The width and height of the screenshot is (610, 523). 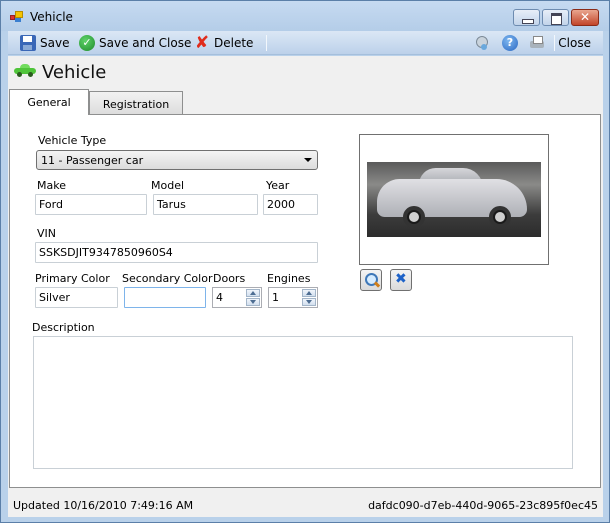 I want to click on page-title: Vehicle, so click(x=74, y=72).